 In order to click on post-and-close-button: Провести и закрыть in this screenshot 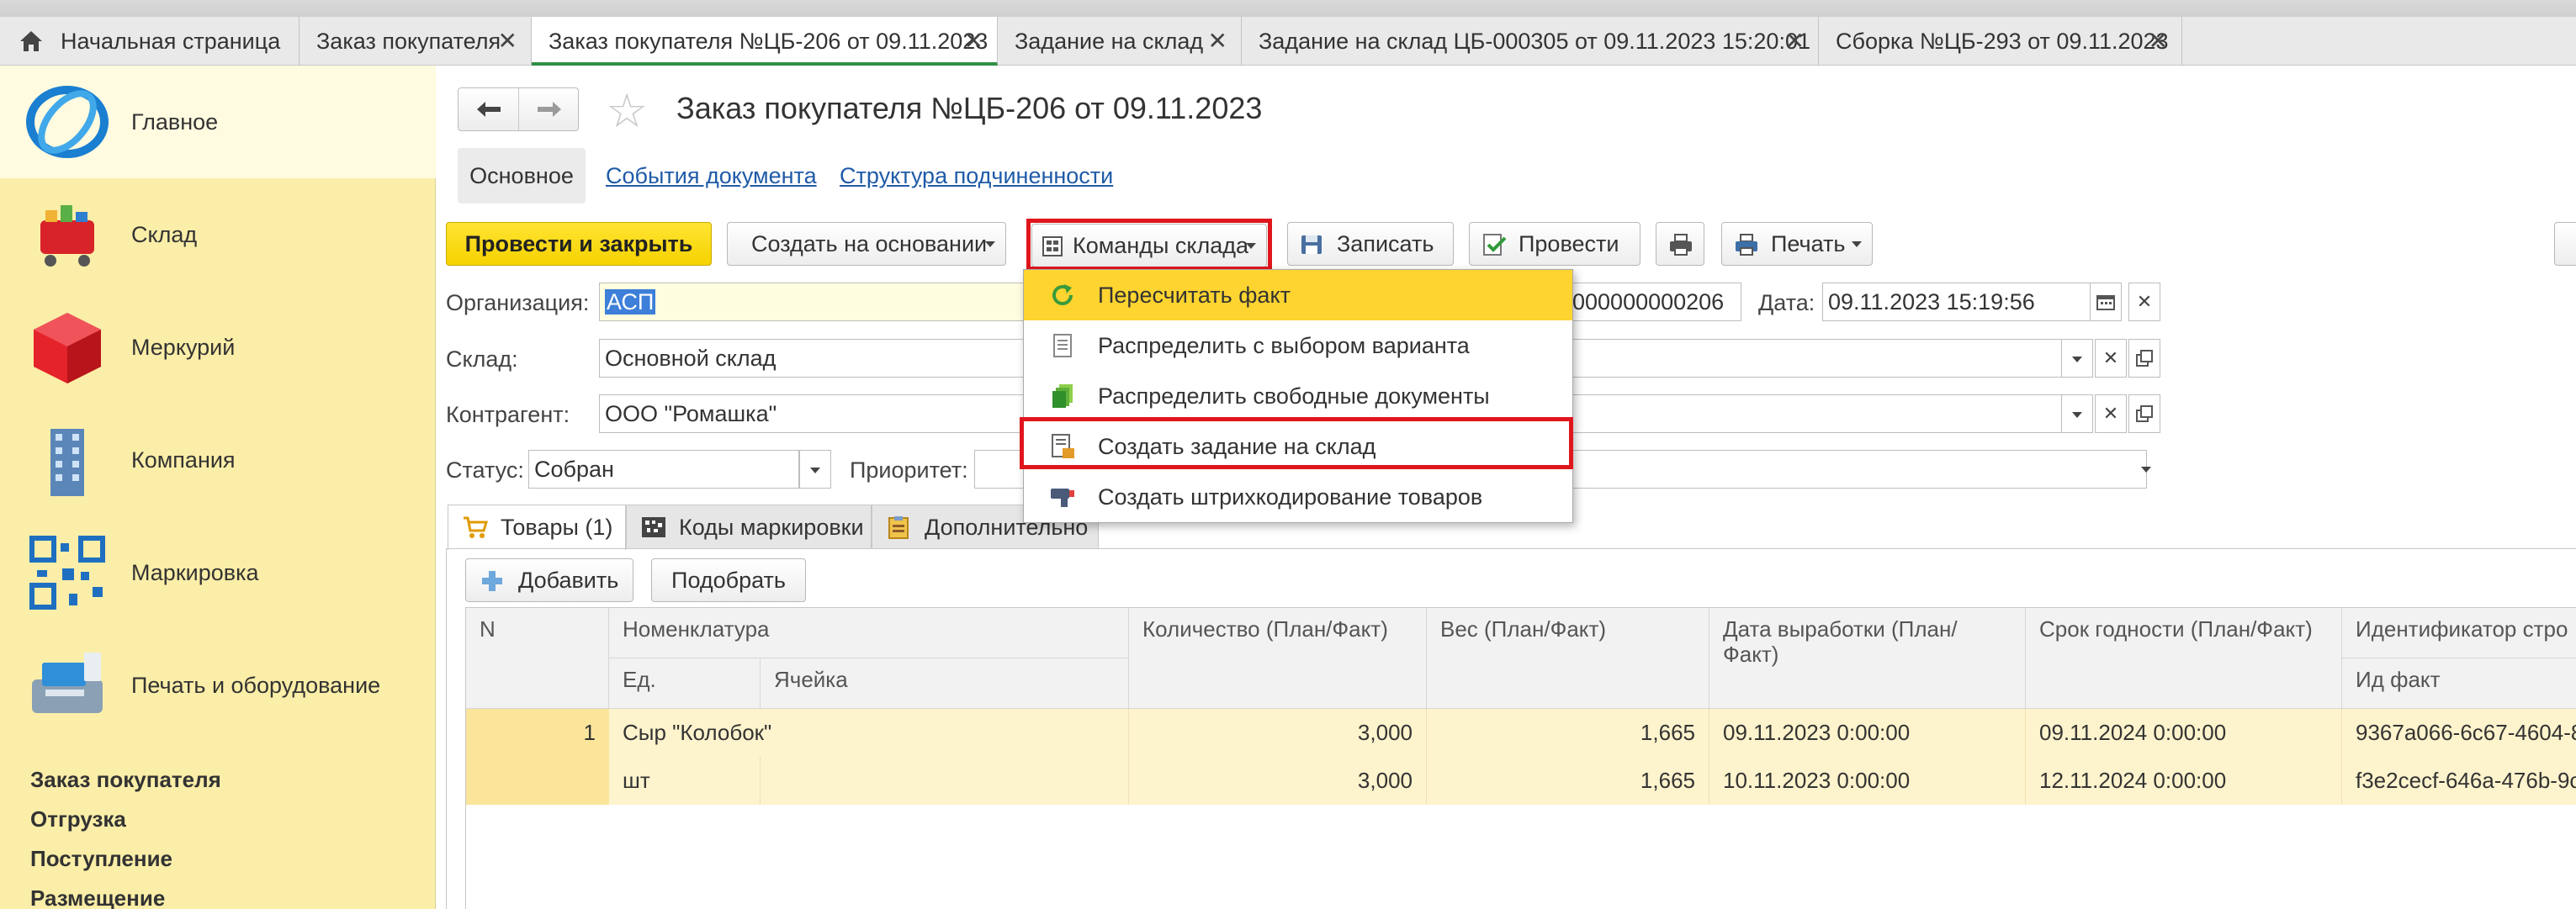, I will do `click(579, 244)`.